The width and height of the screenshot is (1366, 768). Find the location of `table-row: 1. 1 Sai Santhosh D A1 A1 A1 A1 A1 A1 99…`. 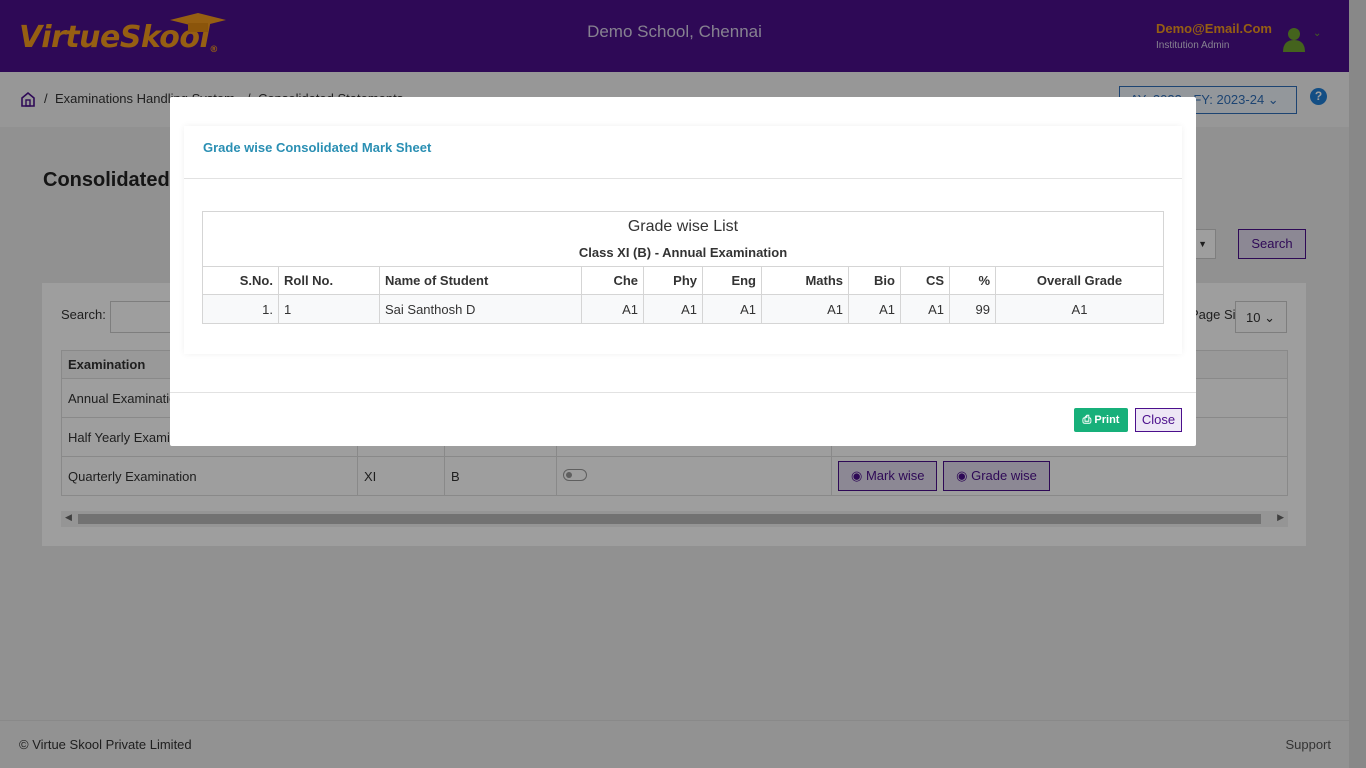

table-row: 1. 1 Sai Santhosh D A1 A1 A1 A1 A1 A1 99… is located at coordinates (683, 309).